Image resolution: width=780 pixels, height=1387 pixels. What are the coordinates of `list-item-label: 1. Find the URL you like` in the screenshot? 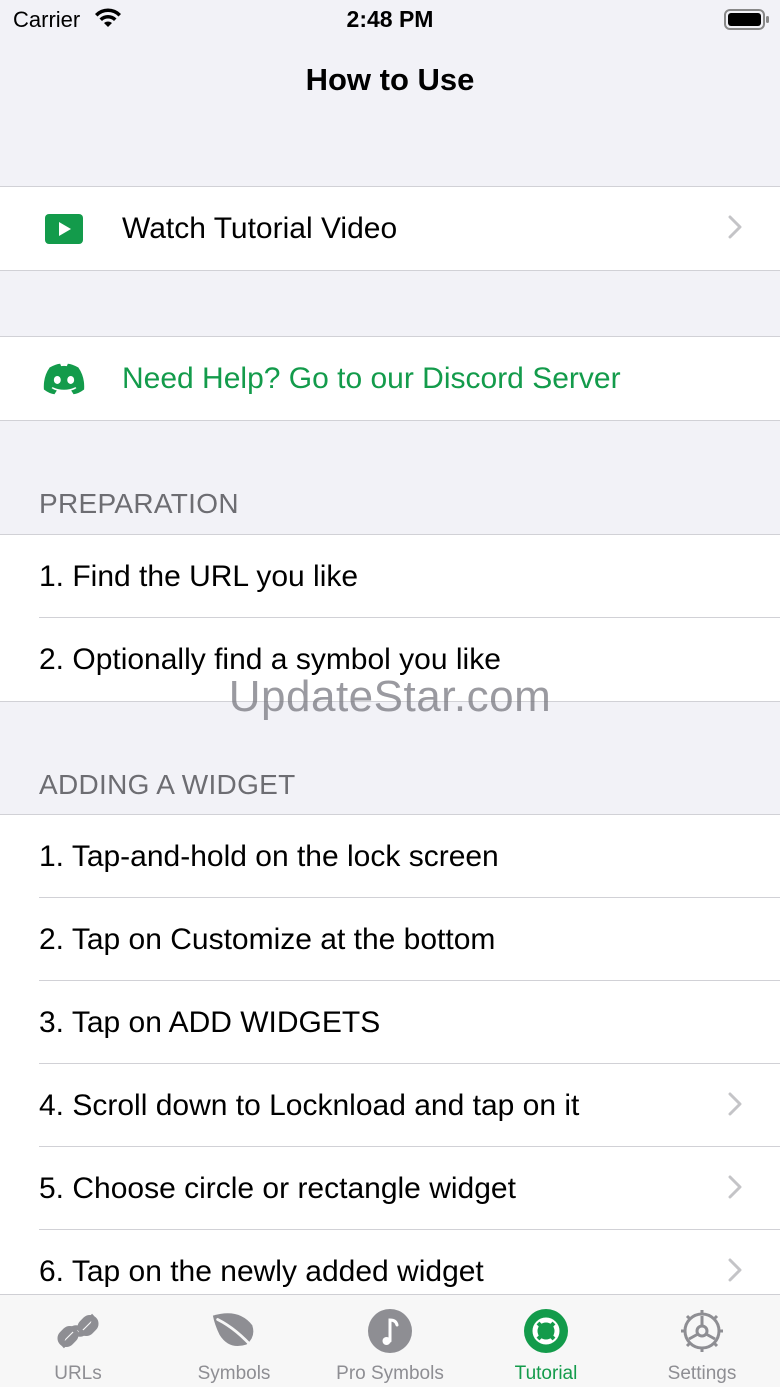 It's located at (199, 576).